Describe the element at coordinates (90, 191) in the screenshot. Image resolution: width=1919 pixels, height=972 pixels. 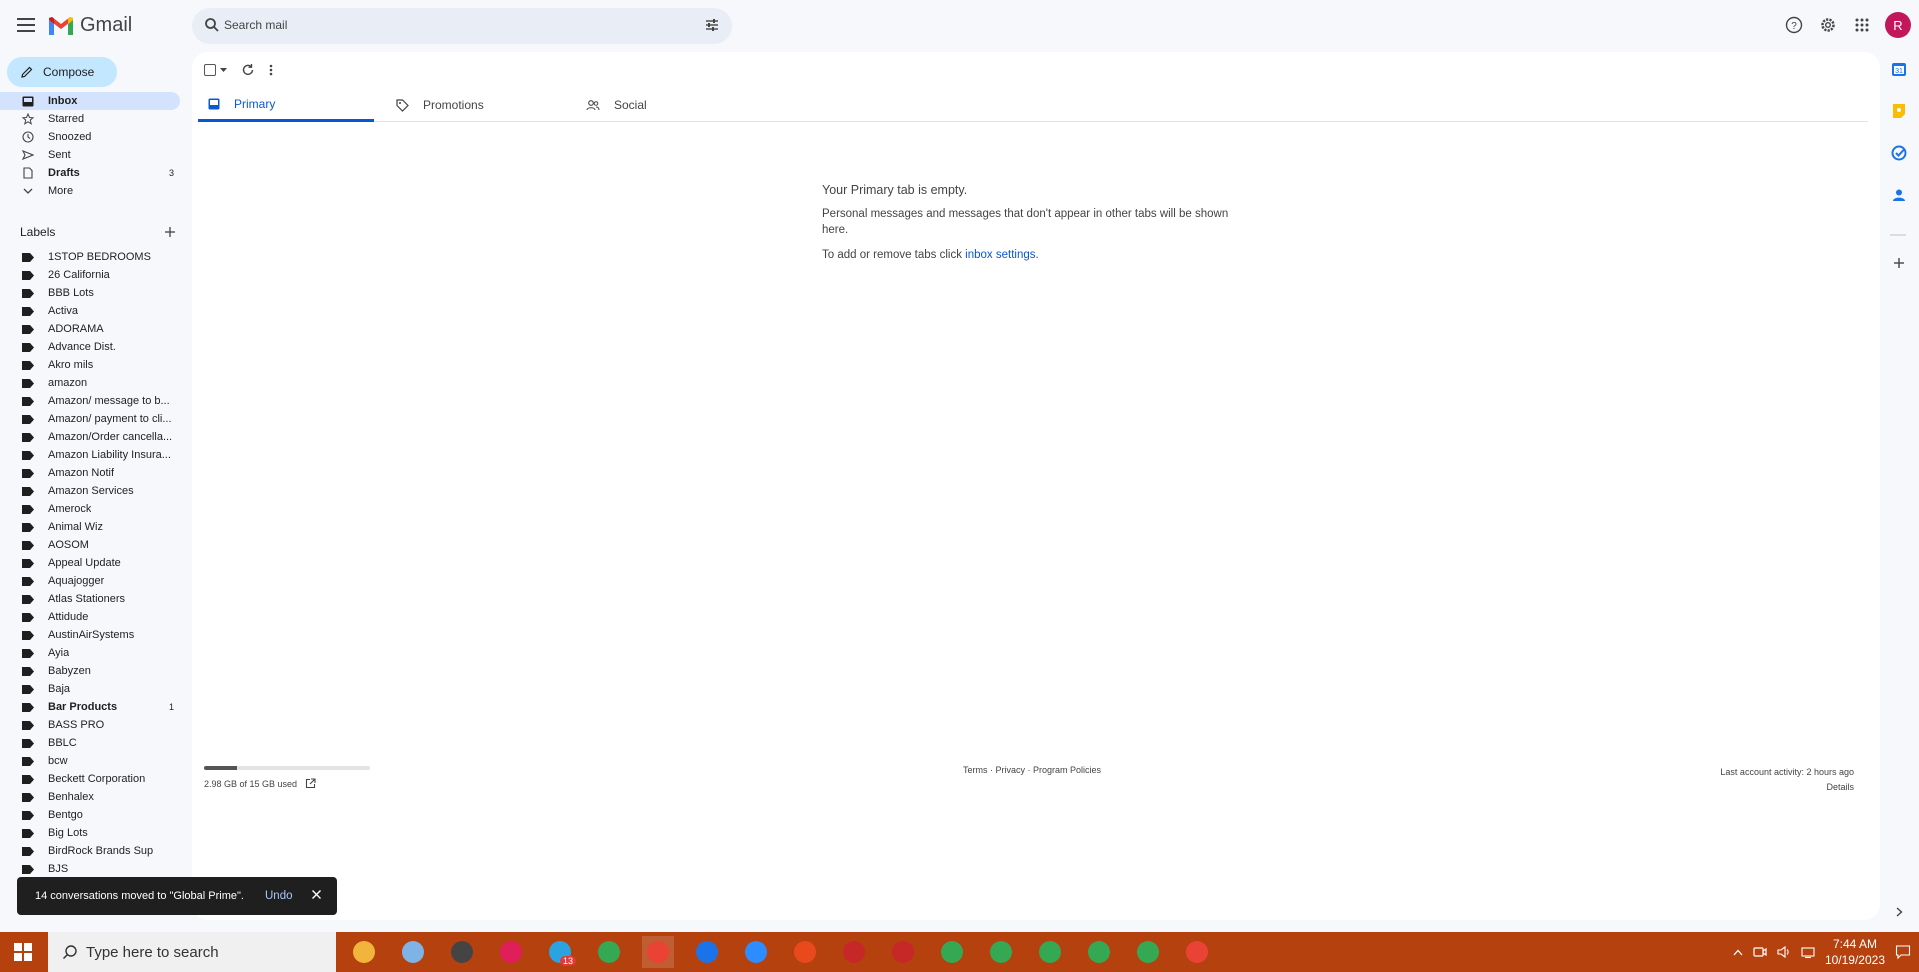
I see `nav-more: More` at that location.